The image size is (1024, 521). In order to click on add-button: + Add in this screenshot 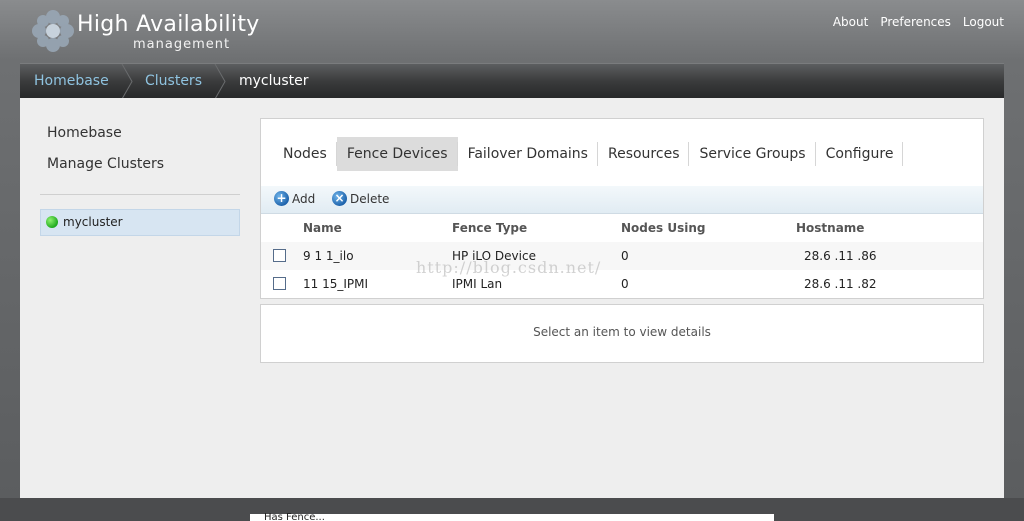, I will do `click(294, 198)`.